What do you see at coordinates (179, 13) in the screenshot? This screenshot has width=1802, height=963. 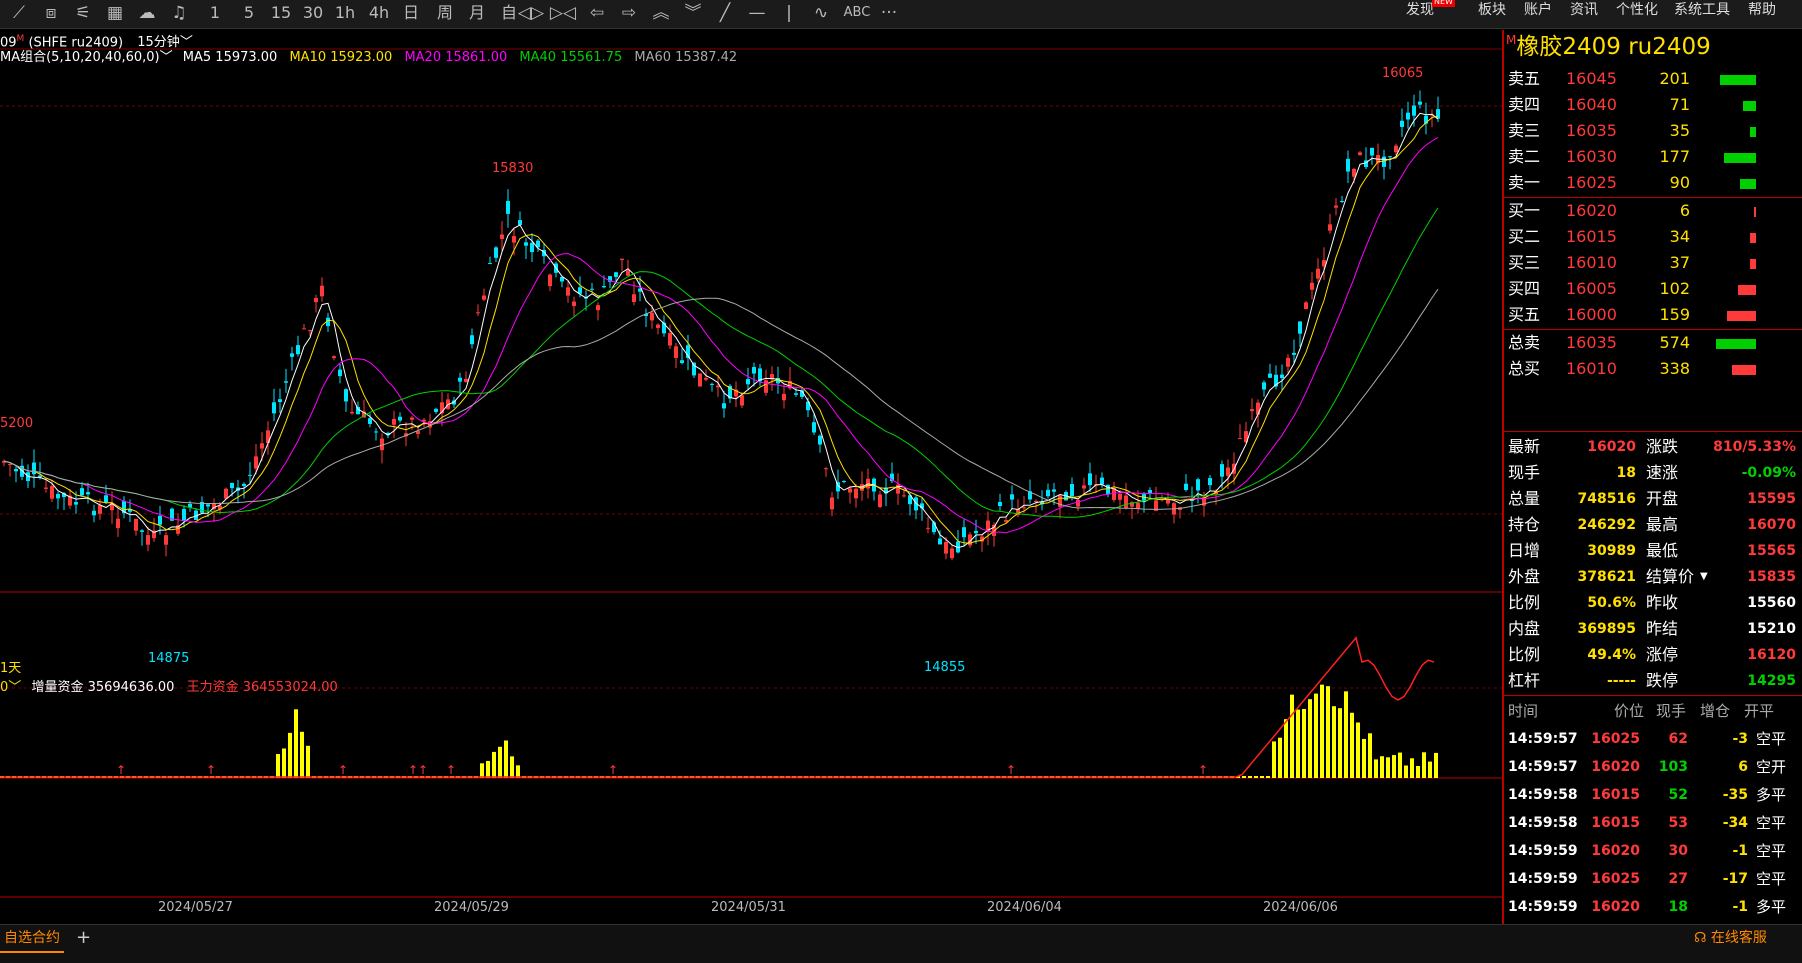 I see `bell-icon: ♫` at bounding box center [179, 13].